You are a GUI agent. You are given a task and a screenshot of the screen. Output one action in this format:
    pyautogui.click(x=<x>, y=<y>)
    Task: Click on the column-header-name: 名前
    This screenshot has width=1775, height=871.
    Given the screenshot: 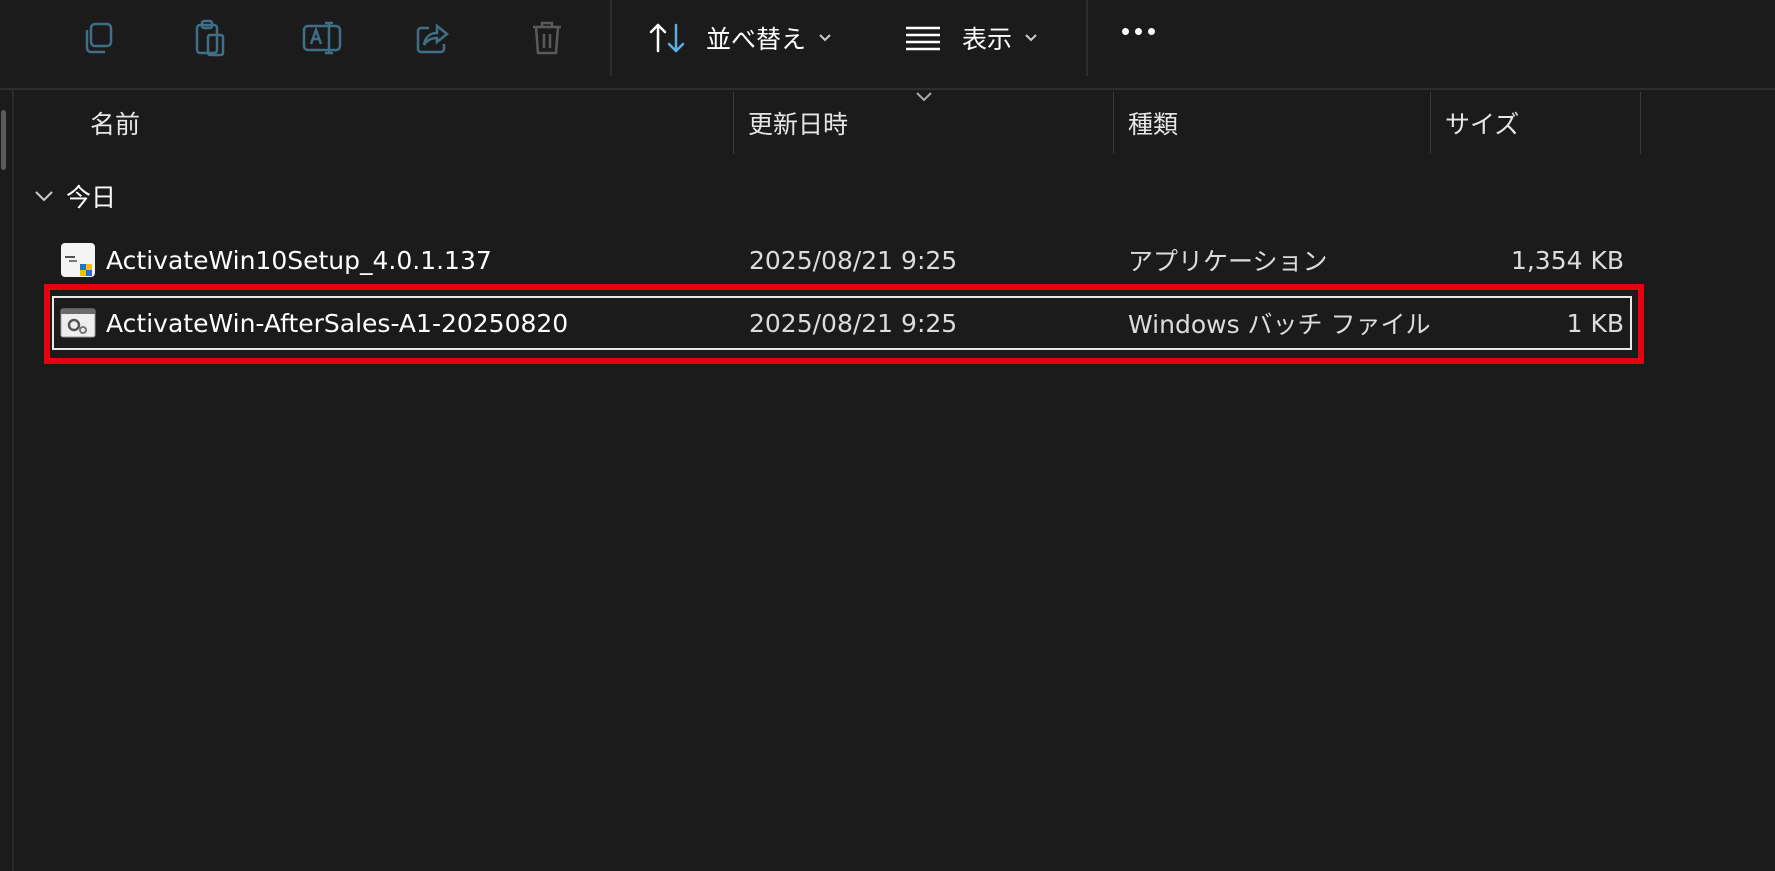 What is the action you would take?
    pyautogui.click(x=115, y=123)
    